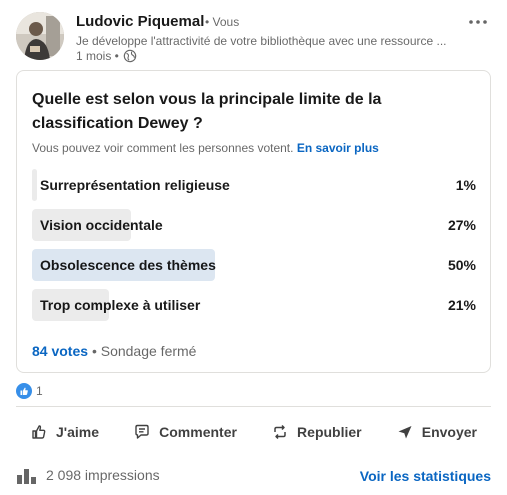 The image size is (507, 495). What do you see at coordinates (40, 36) in the screenshot?
I see `avatar` at bounding box center [40, 36].